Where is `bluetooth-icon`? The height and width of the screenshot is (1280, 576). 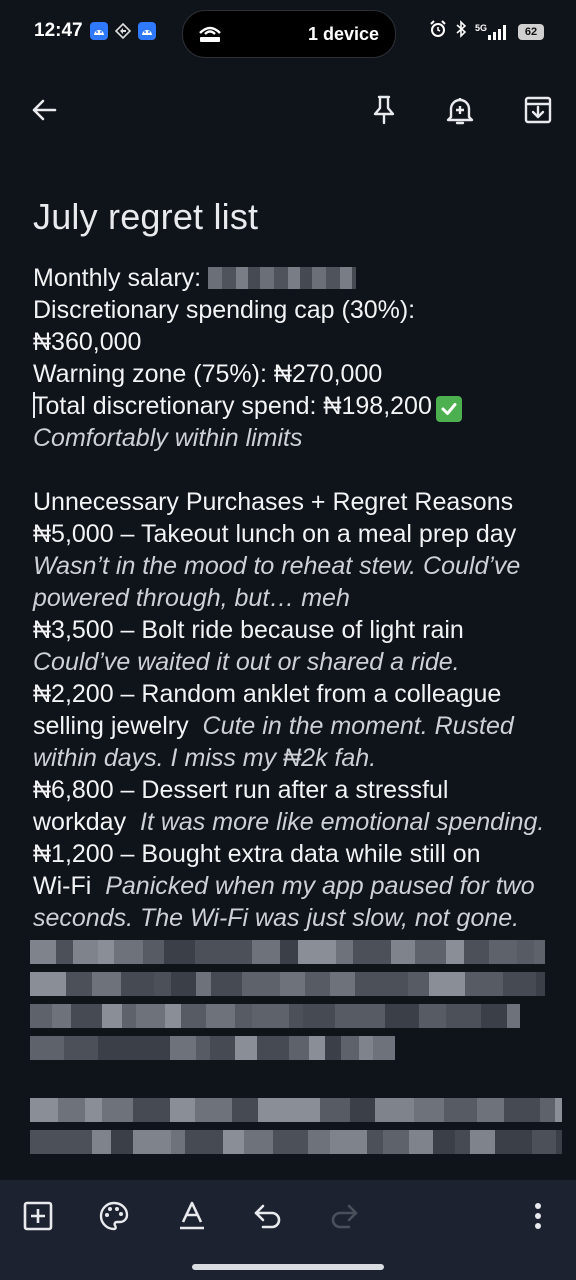 bluetooth-icon is located at coordinates (461, 31).